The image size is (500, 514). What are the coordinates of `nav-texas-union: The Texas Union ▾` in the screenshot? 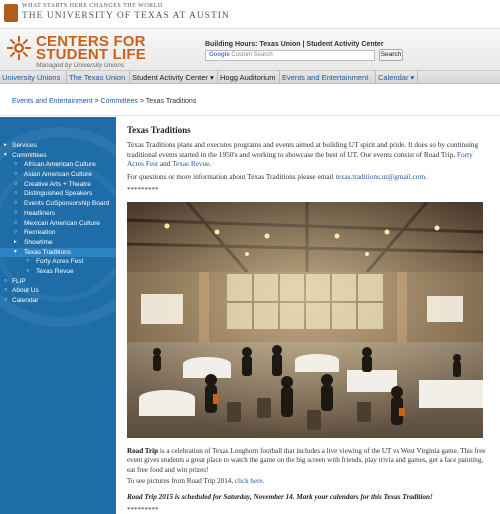 It's located at (98, 83).